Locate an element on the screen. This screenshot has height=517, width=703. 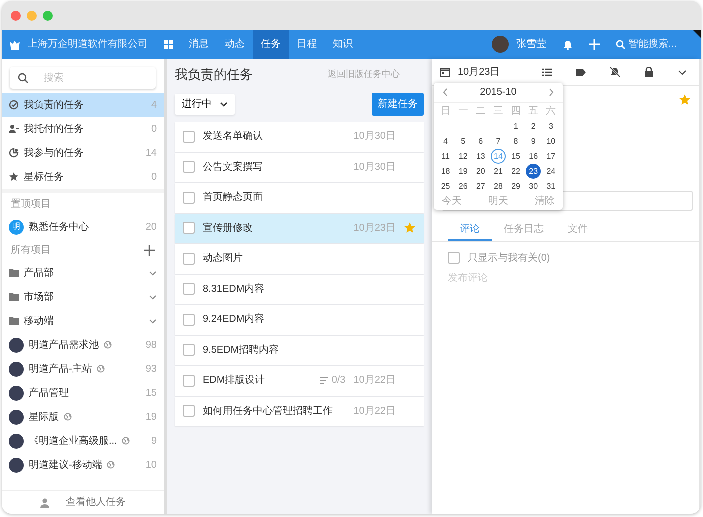
calendar-day: 4 is located at coordinates (446, 141).